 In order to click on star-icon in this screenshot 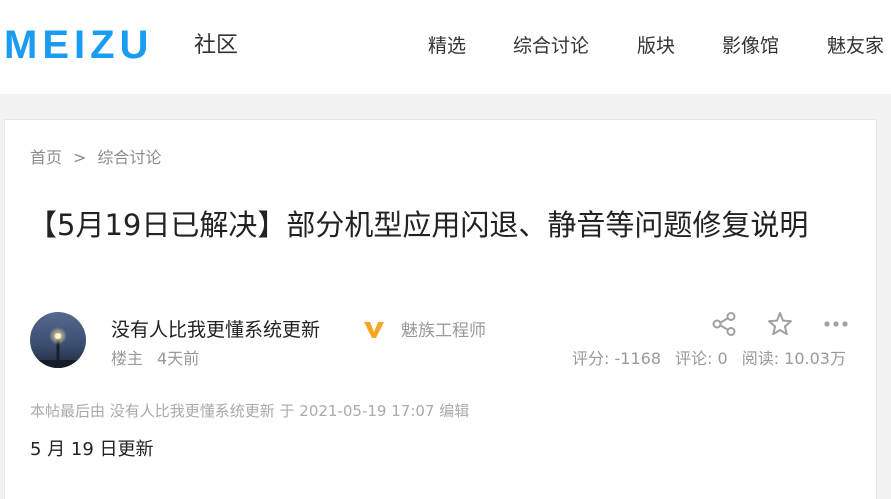, I will do `click(780, 324)`.